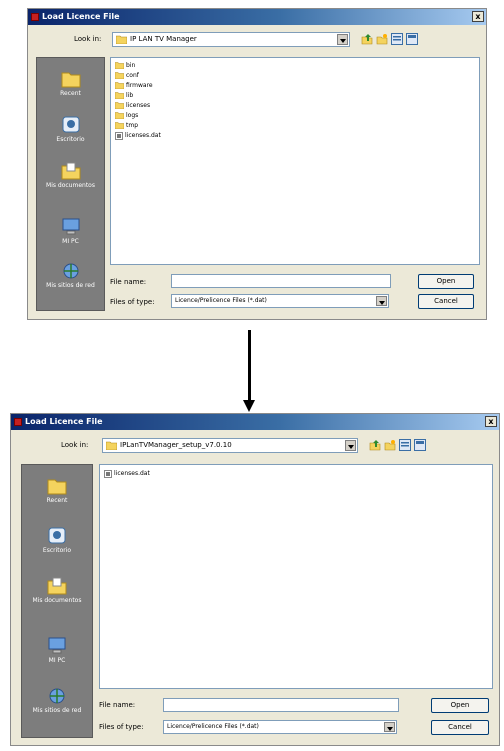 This screenshot has width=504, height=751. What do you see at coordinates (249, 365) in the screenshot?
I see `transition-arrow-shaft` at bounding box center [249, 365].